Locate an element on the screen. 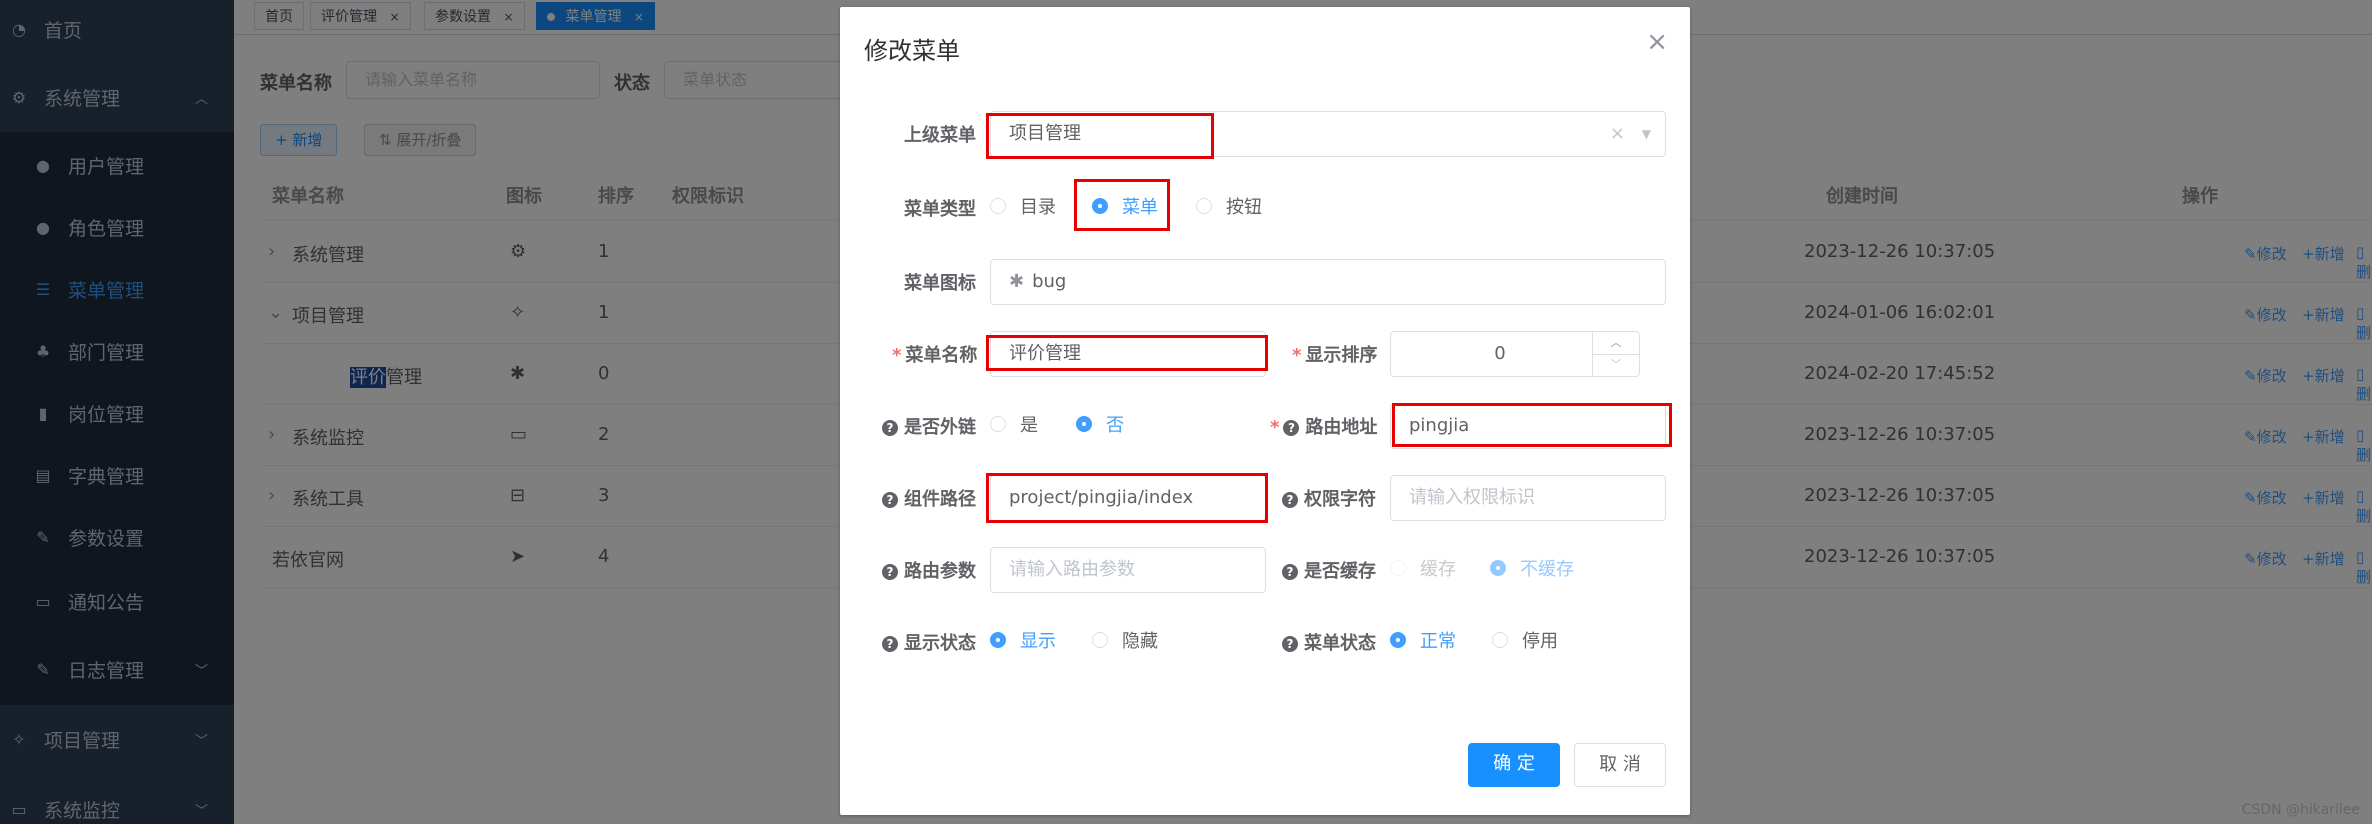 Image resolution: width=2372 pixels, height=840 pixels. radio-label: 按钮 is located at coordinates (1244, 207).